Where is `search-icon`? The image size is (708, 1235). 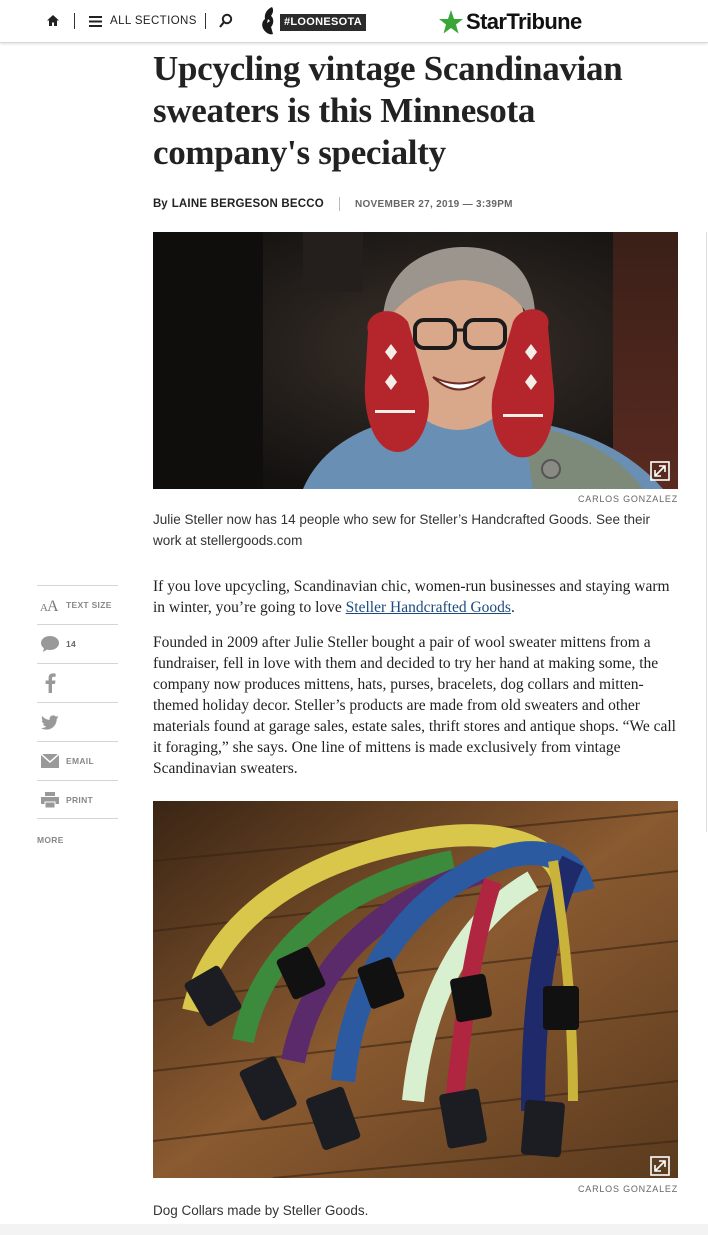
search-icon is located at coordinates (226, 21).